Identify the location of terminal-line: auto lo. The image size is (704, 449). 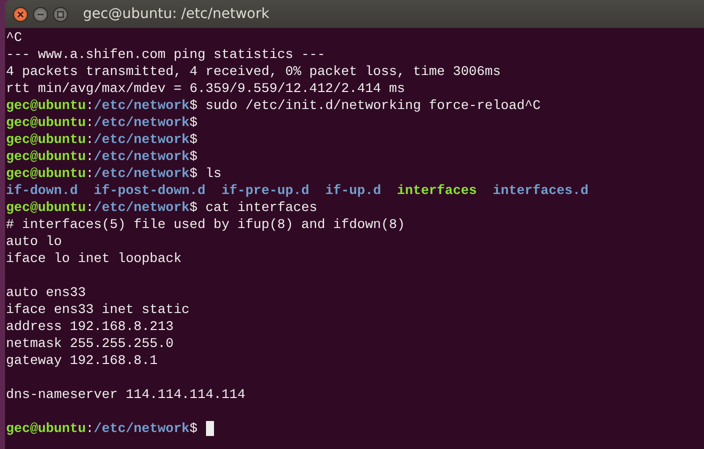
(34, 241).